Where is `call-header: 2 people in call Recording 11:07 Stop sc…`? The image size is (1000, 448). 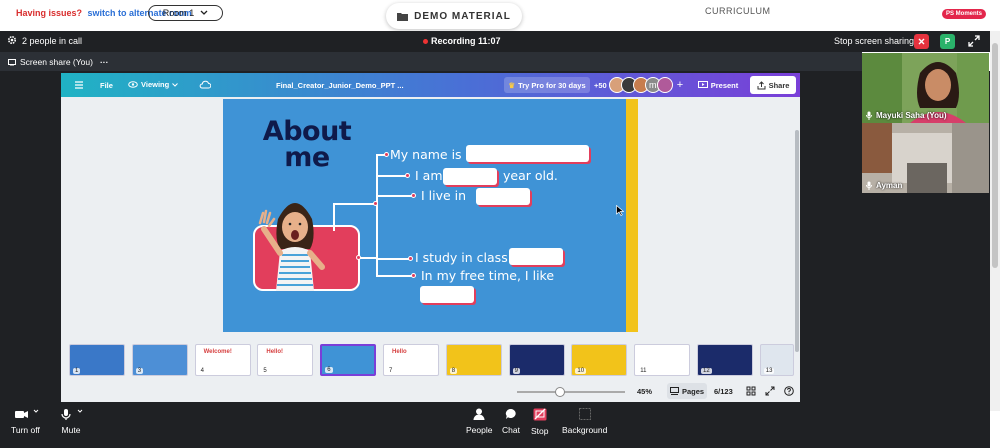
call-header: 2 people in call Recording 11:07 Stop sc… is located at coordinates (495, 41).